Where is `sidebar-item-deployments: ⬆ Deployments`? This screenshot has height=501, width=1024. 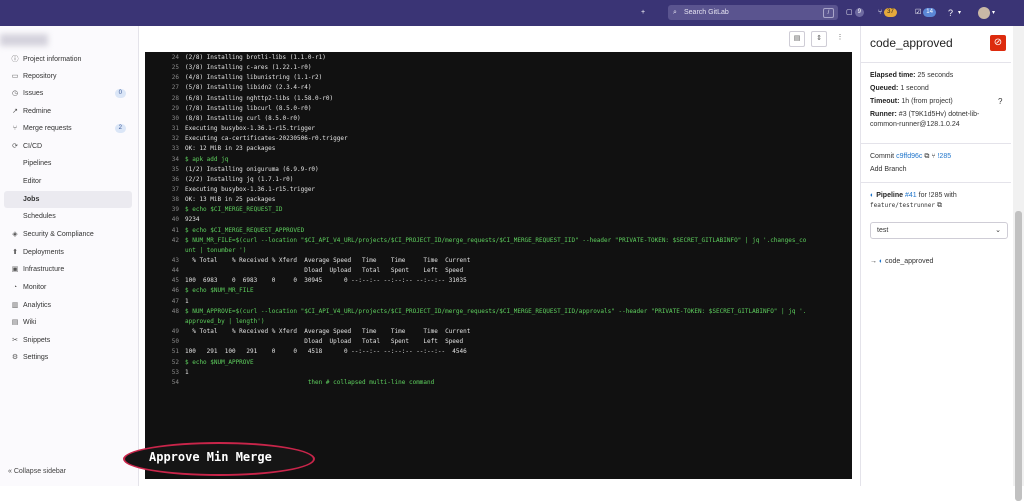 sidebar-item-deployments: ⬆ Deployments is located at coordinates (67, 252).